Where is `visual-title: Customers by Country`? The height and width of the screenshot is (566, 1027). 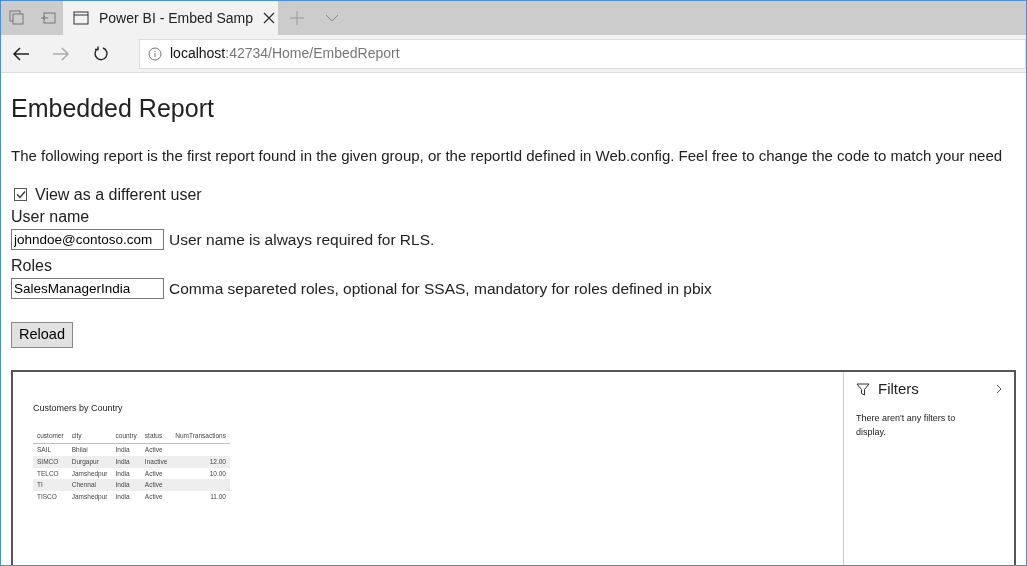
visual-title: Customers by Country is located at coordinates (78, 408).